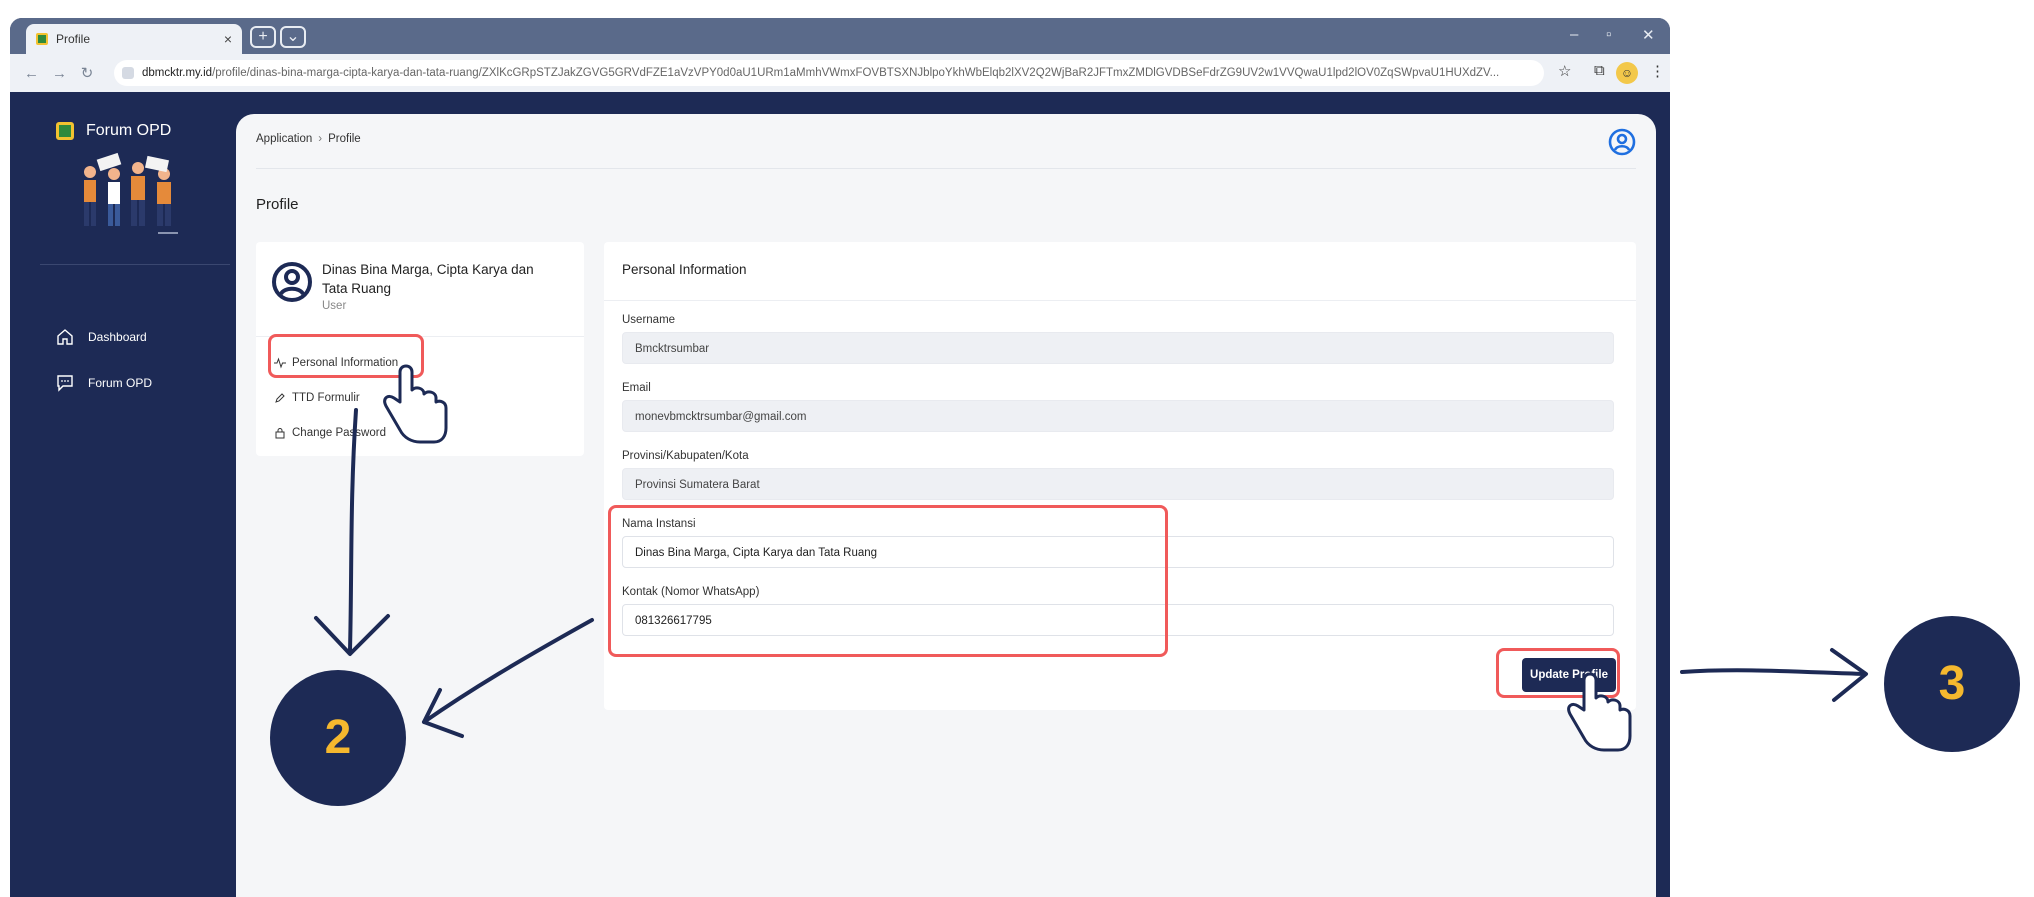 Image resolution: width=2034 pixels, height=897 pixels. Describe the element at coordinates (1558, 673) in the screenshot. I see `highlight-update-button` at that location.